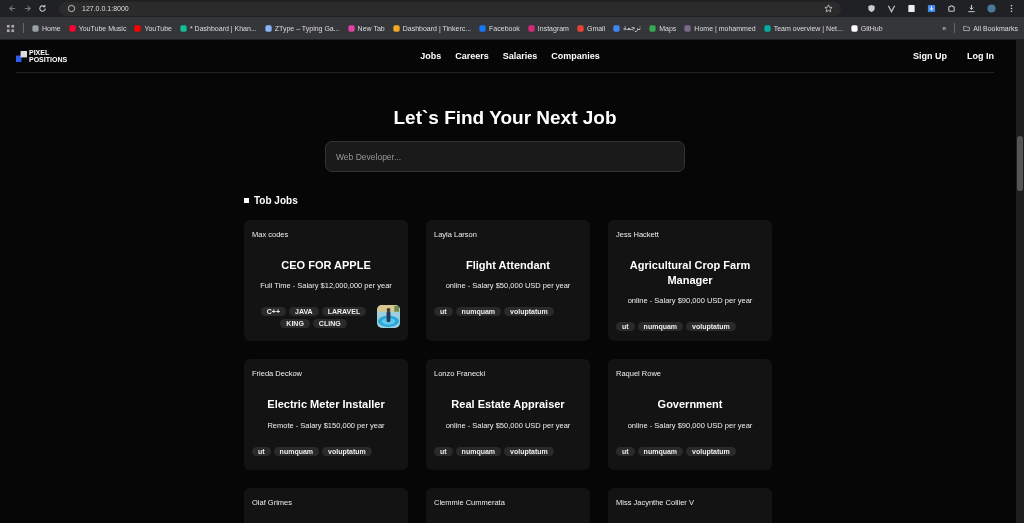 This screenshot has height=523, width=1024. I want to click on bullet-icon, so click(246, 200).